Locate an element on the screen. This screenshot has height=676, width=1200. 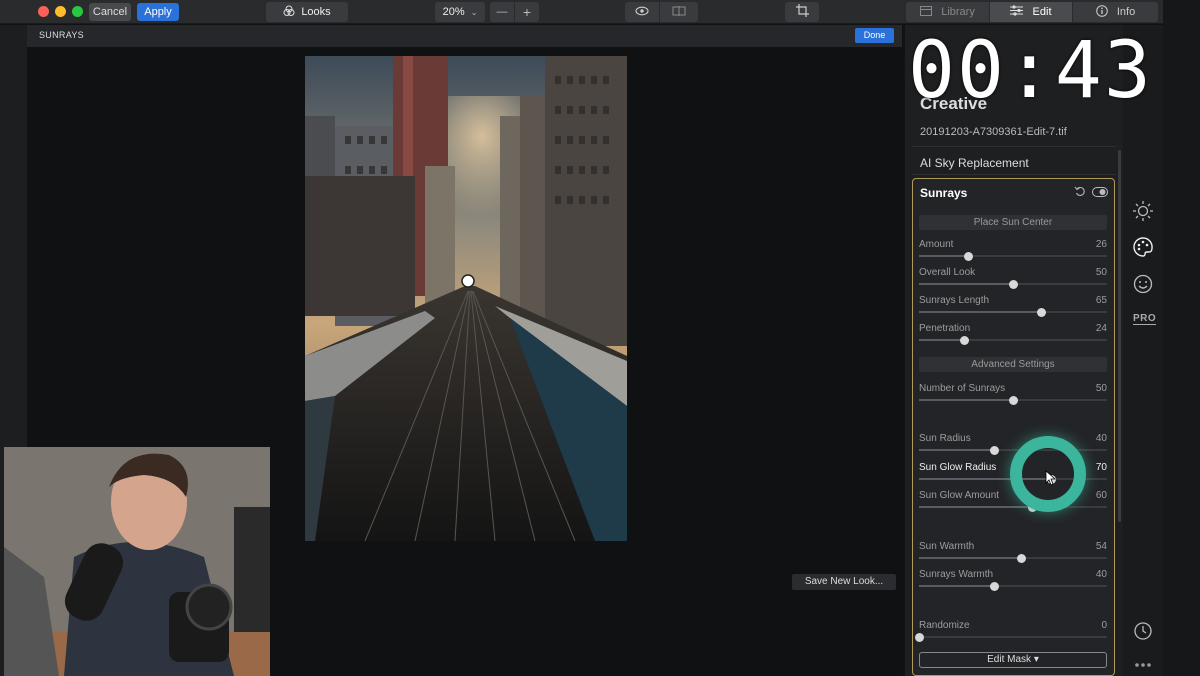
toggle-visibility-icon is located at coordinates (1100, 193).